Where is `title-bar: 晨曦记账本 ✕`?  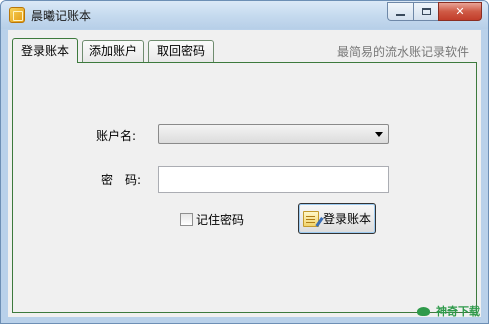 title-bar: 晨曦记账本 ✕ is located at coordinates (244, 15).